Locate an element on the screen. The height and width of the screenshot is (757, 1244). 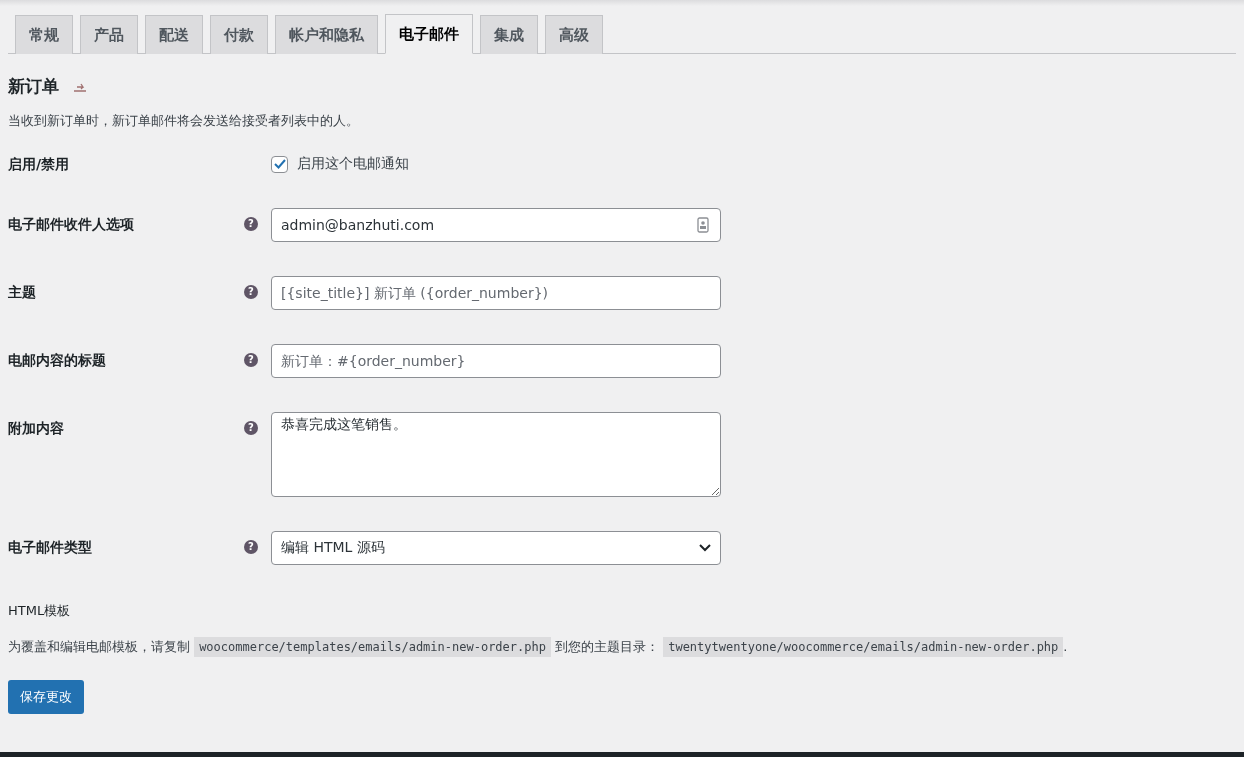
checkbox is located at coordinates (279, 164).